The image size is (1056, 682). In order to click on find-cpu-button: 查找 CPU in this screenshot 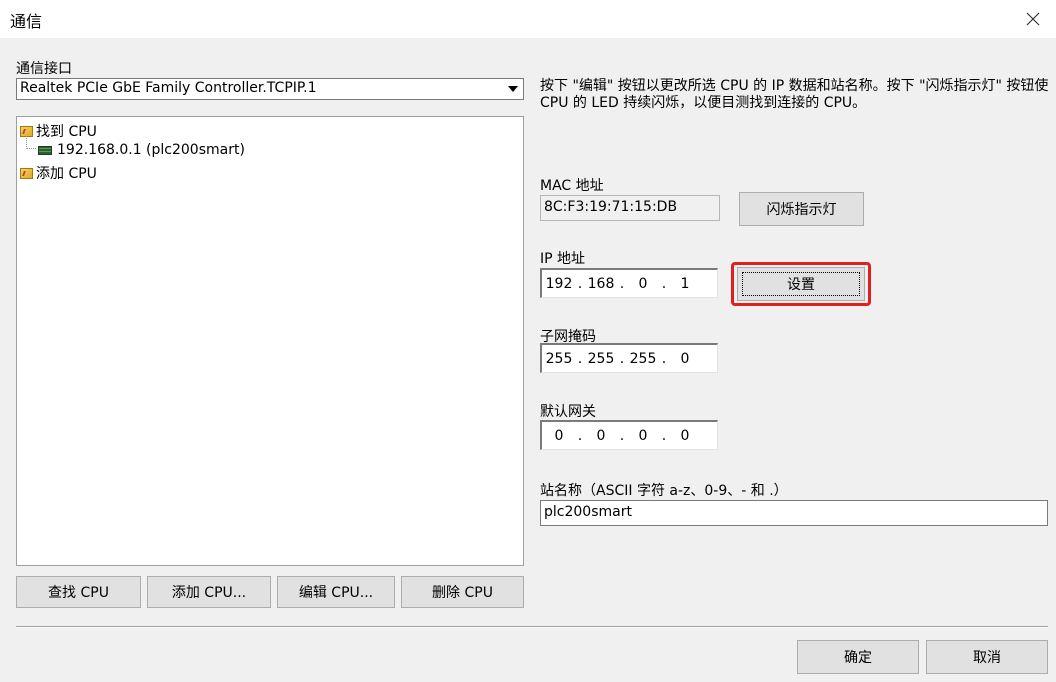, I will do `click(78, 592)`.